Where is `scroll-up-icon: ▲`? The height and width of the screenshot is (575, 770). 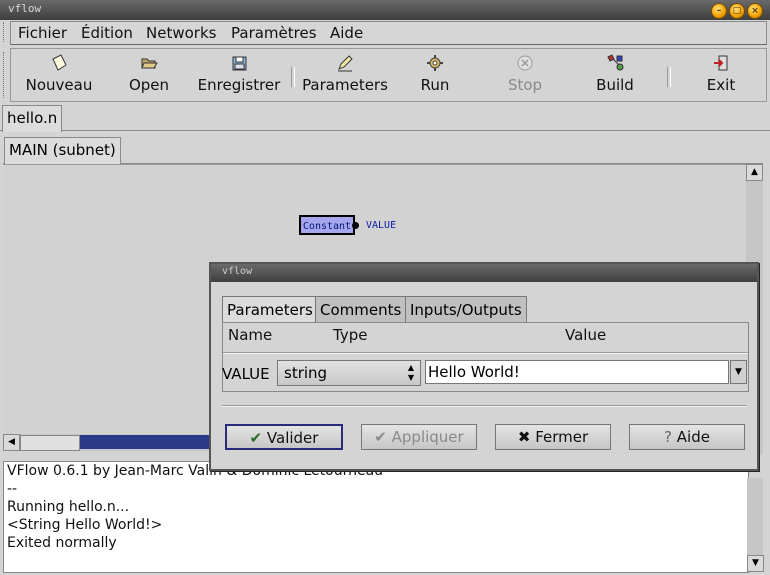 scroll-up-icon: ▲ is located at coordinates (754, 172).